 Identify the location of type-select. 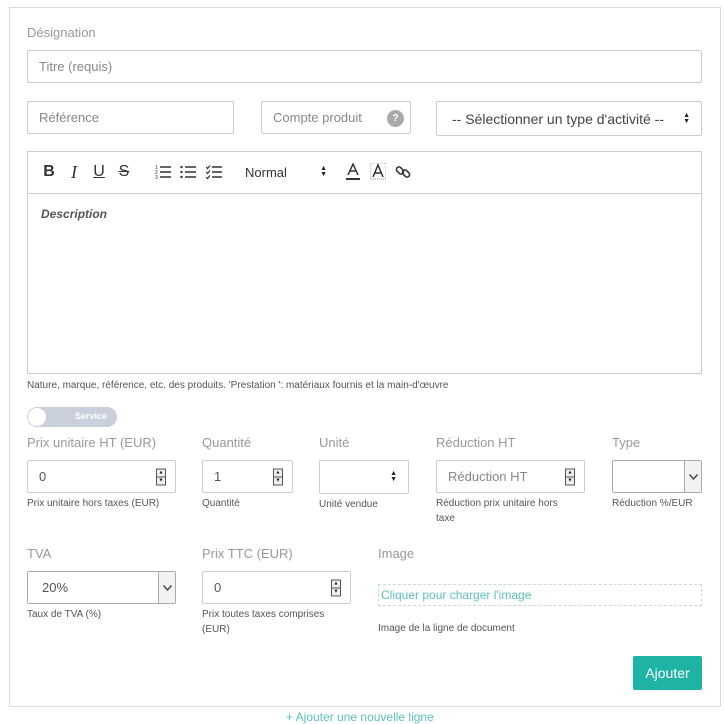
(657, 476).